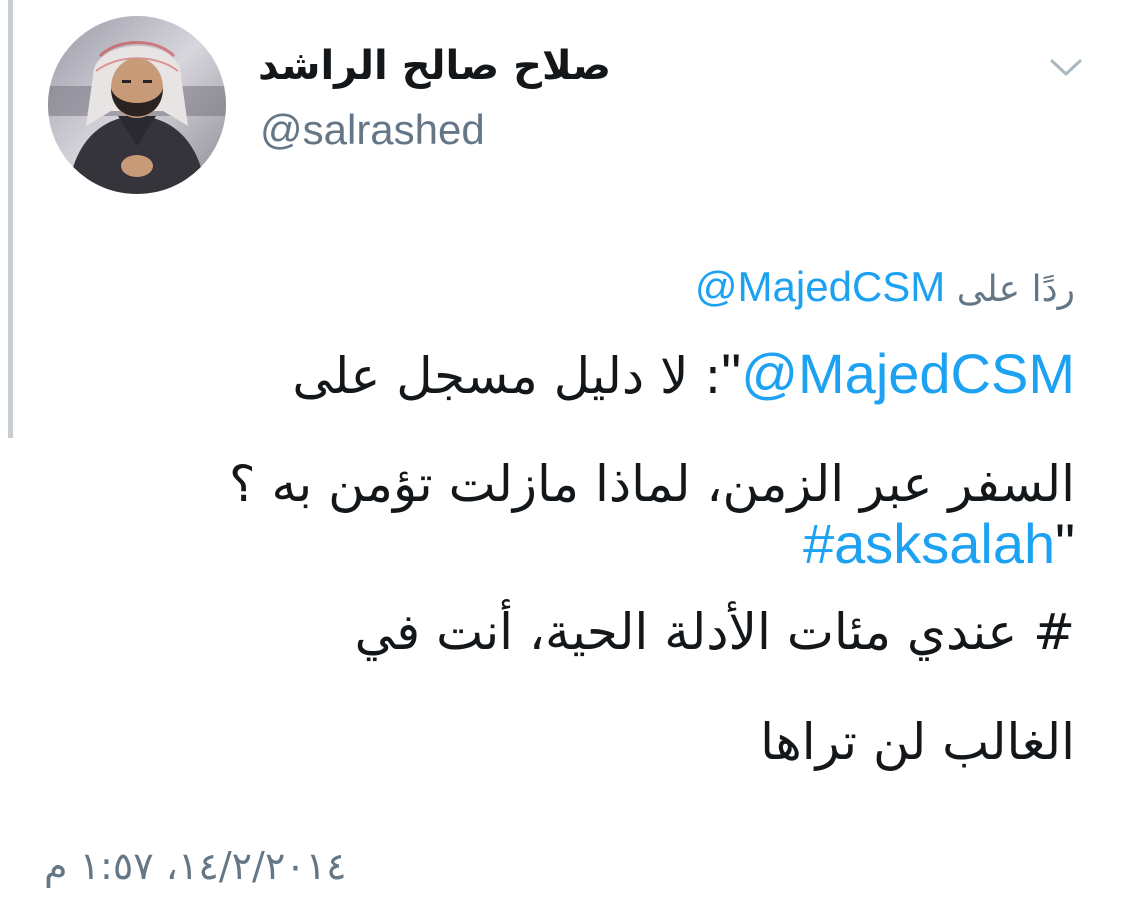 The height and width of the screenshot is (920, 1125). Describe the element at coordinates (929, 543) in the screenshot. I see `hashtag-link: #asksalah` at that location.